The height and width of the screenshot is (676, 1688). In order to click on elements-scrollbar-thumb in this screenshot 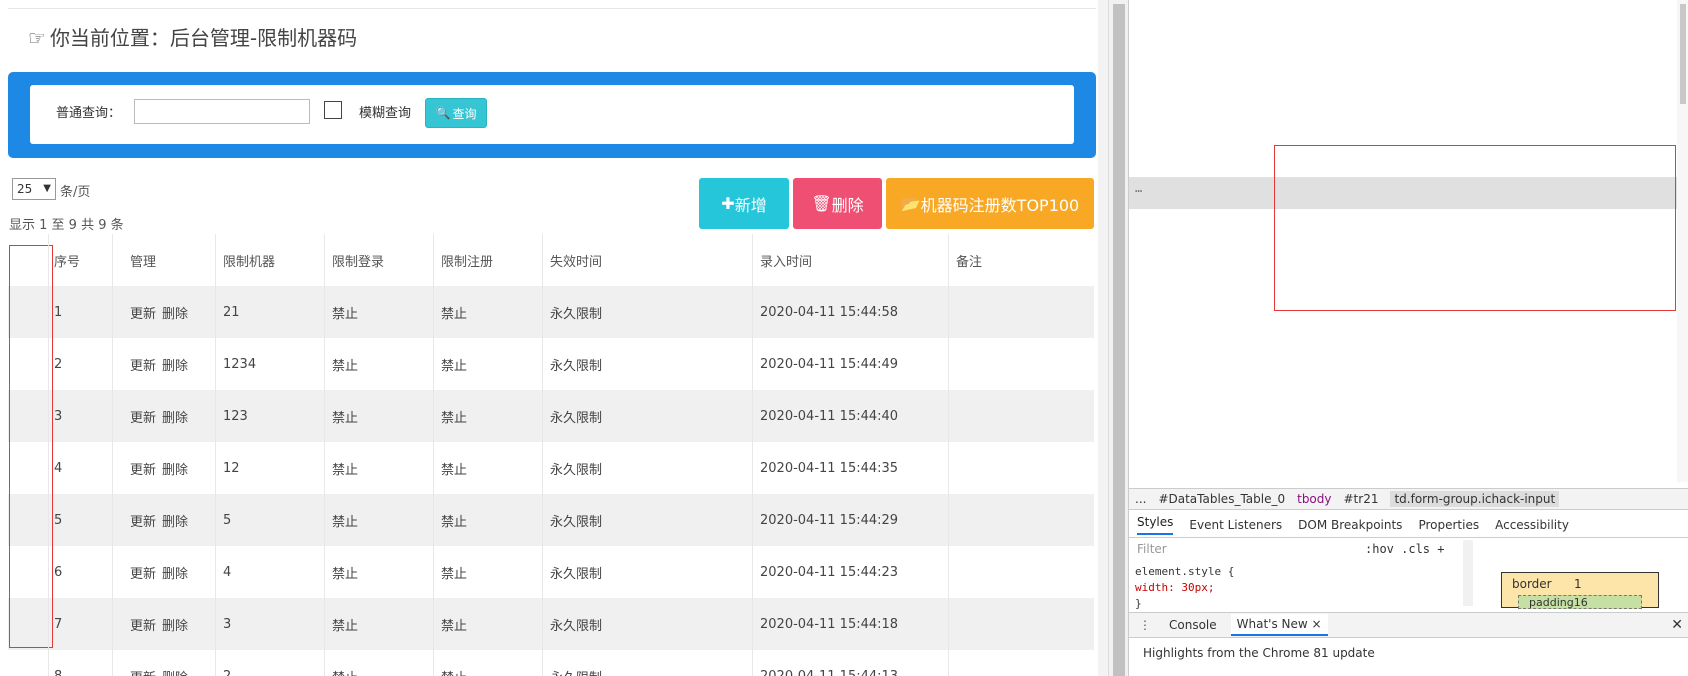, I will do `click(1683, 54)`.